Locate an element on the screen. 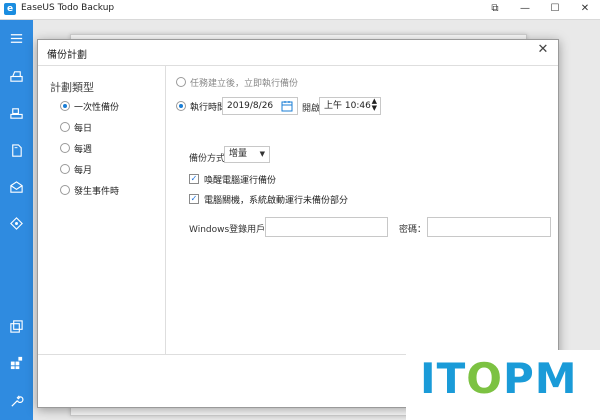  time-value: 上午 10:46 is located at coordinates (347, 106).